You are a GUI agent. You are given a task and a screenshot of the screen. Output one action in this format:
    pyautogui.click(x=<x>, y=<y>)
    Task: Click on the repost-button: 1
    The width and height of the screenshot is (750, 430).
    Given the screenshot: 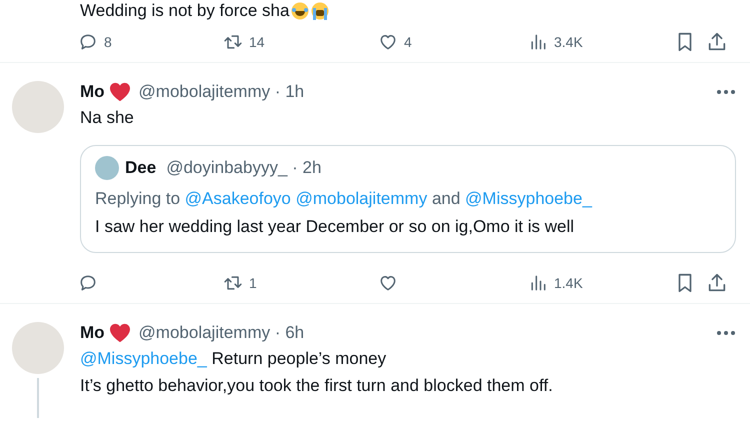 What is the action you would take?
    pyautogui.click(x=300, y=283)
    